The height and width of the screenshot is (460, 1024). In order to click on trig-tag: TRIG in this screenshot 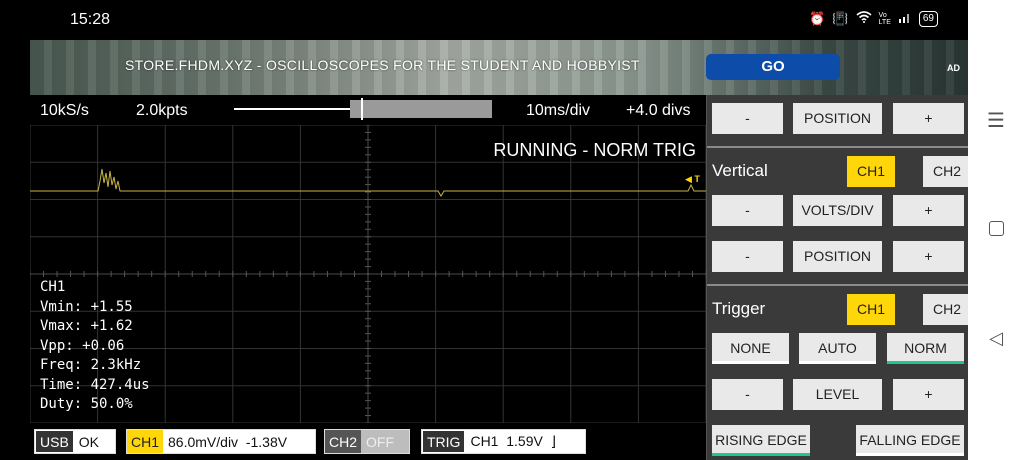, I will do `click(444, 441)`.